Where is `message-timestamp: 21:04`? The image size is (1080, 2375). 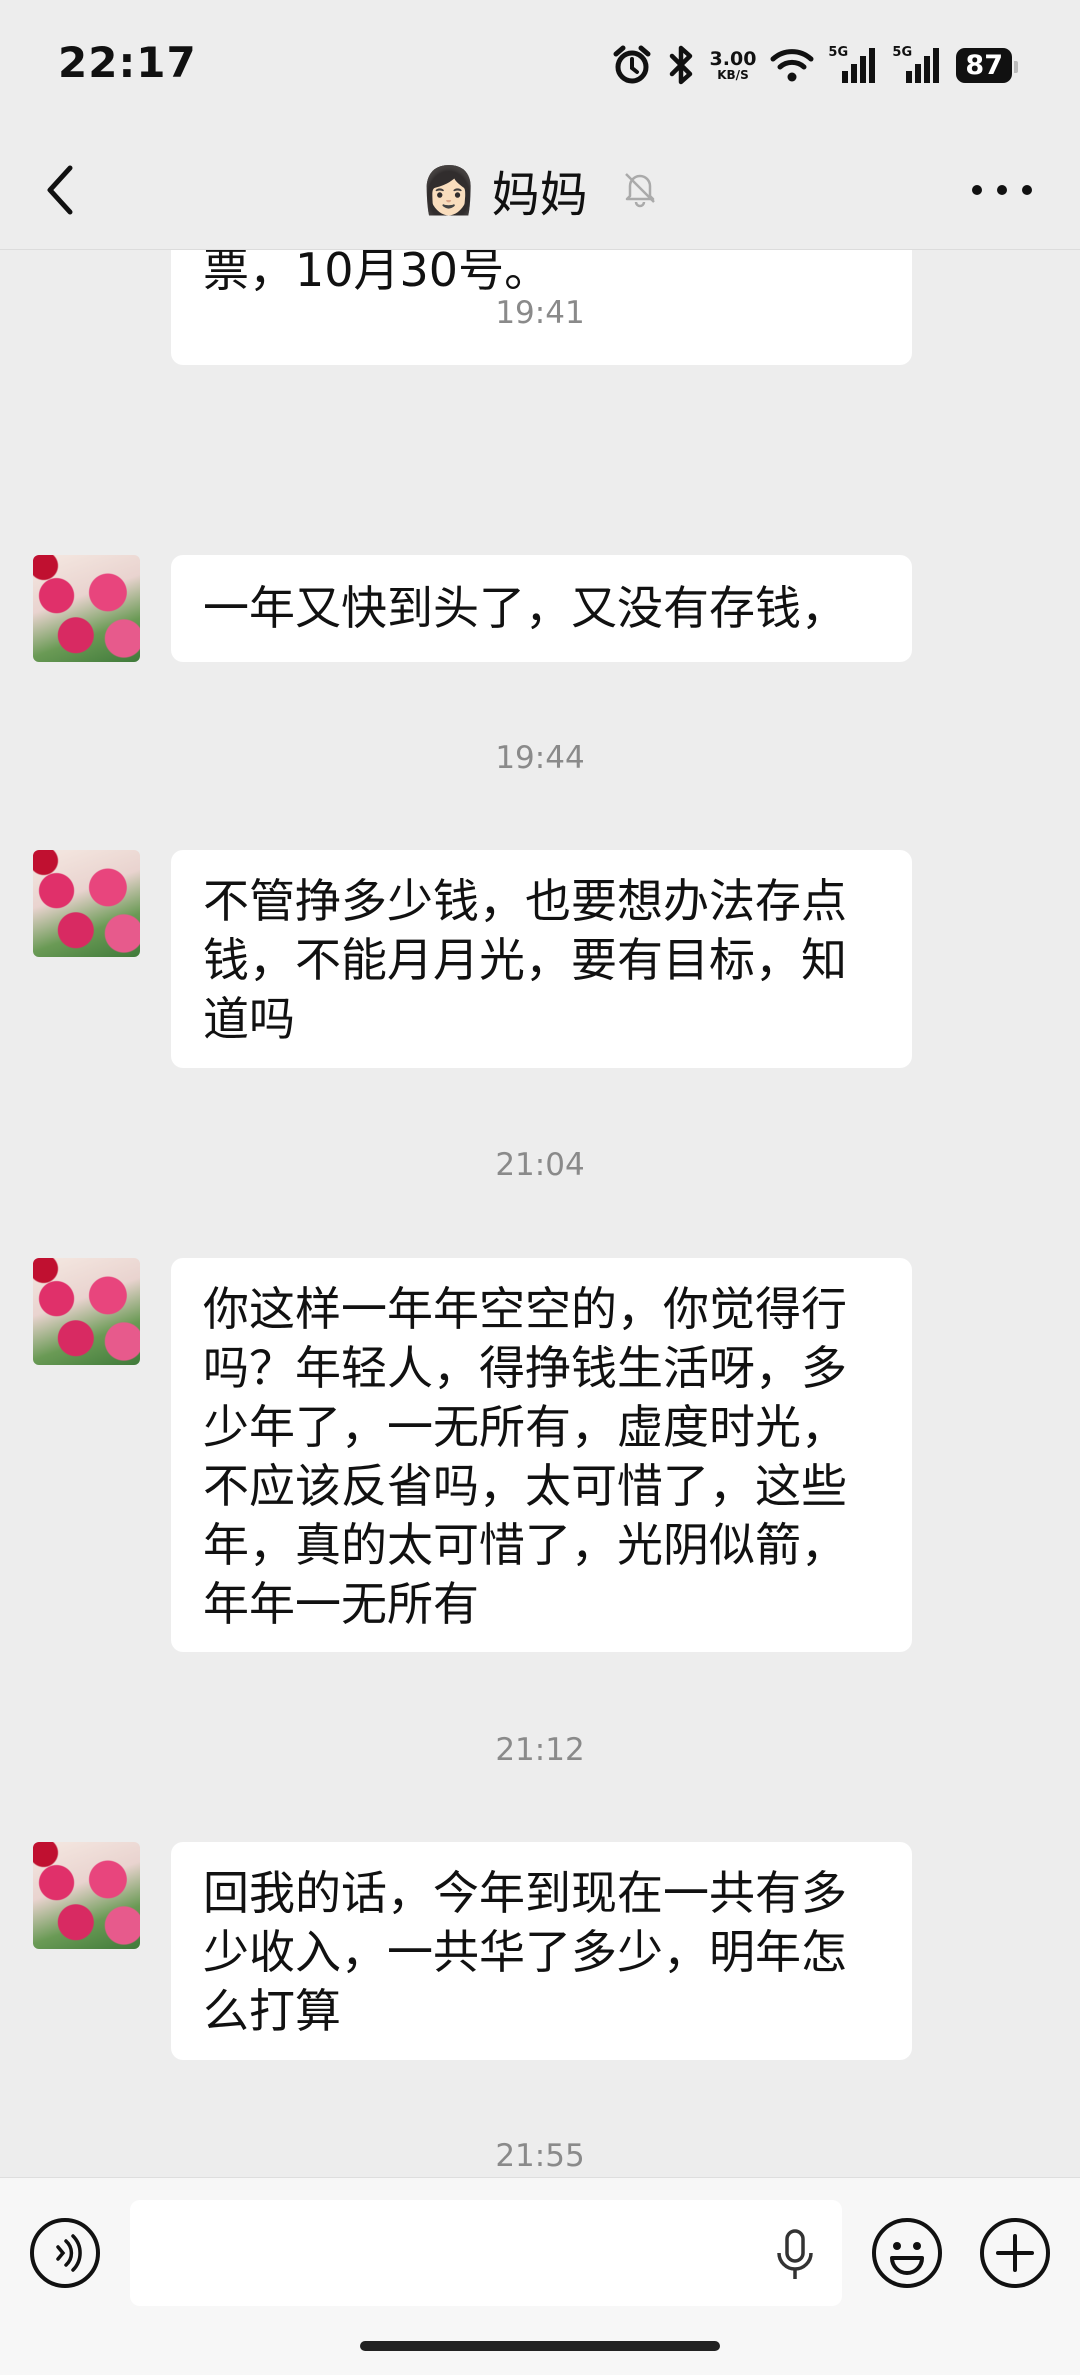 message-timestamp: 21:04 is located at coordinates (540, 1165).